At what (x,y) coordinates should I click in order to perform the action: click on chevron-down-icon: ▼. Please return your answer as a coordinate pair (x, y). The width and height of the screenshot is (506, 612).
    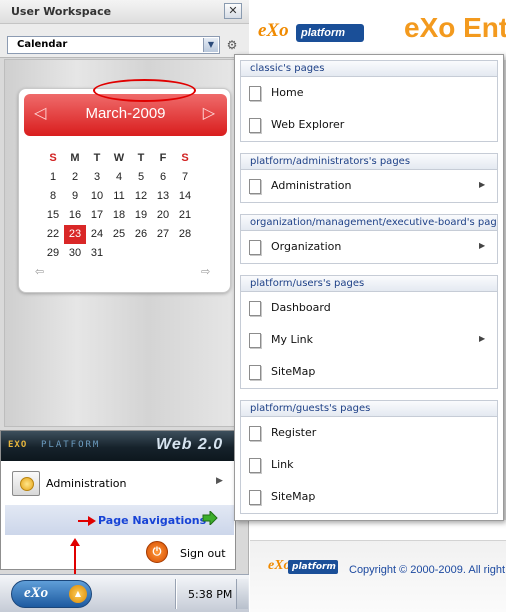
    Looking at the image, I should click on (210, 45).